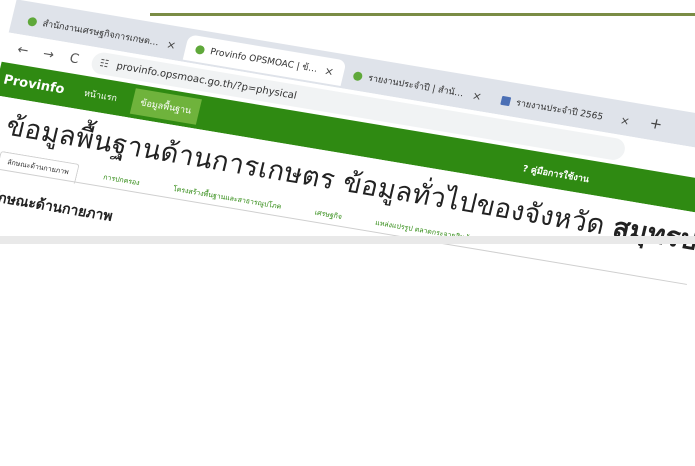  Describe the element at coordinates (347, 240) in the screenshot. I see `bottom-scroll-strip` at that location.